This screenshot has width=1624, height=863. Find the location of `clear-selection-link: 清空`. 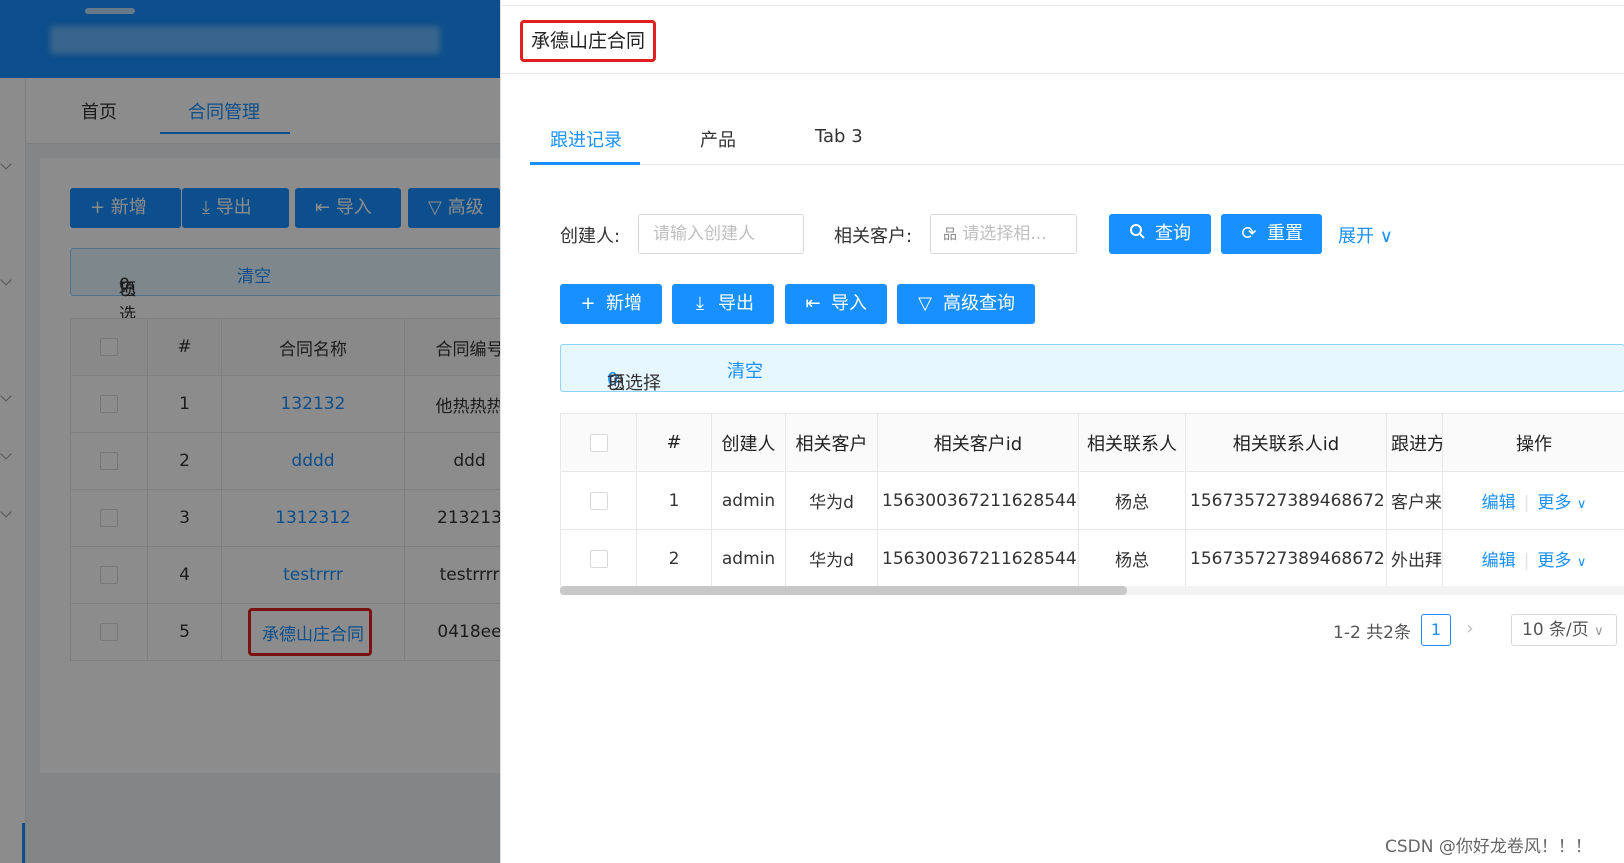

clear-selection-link: 清空 is located at coordinates (745, 370).